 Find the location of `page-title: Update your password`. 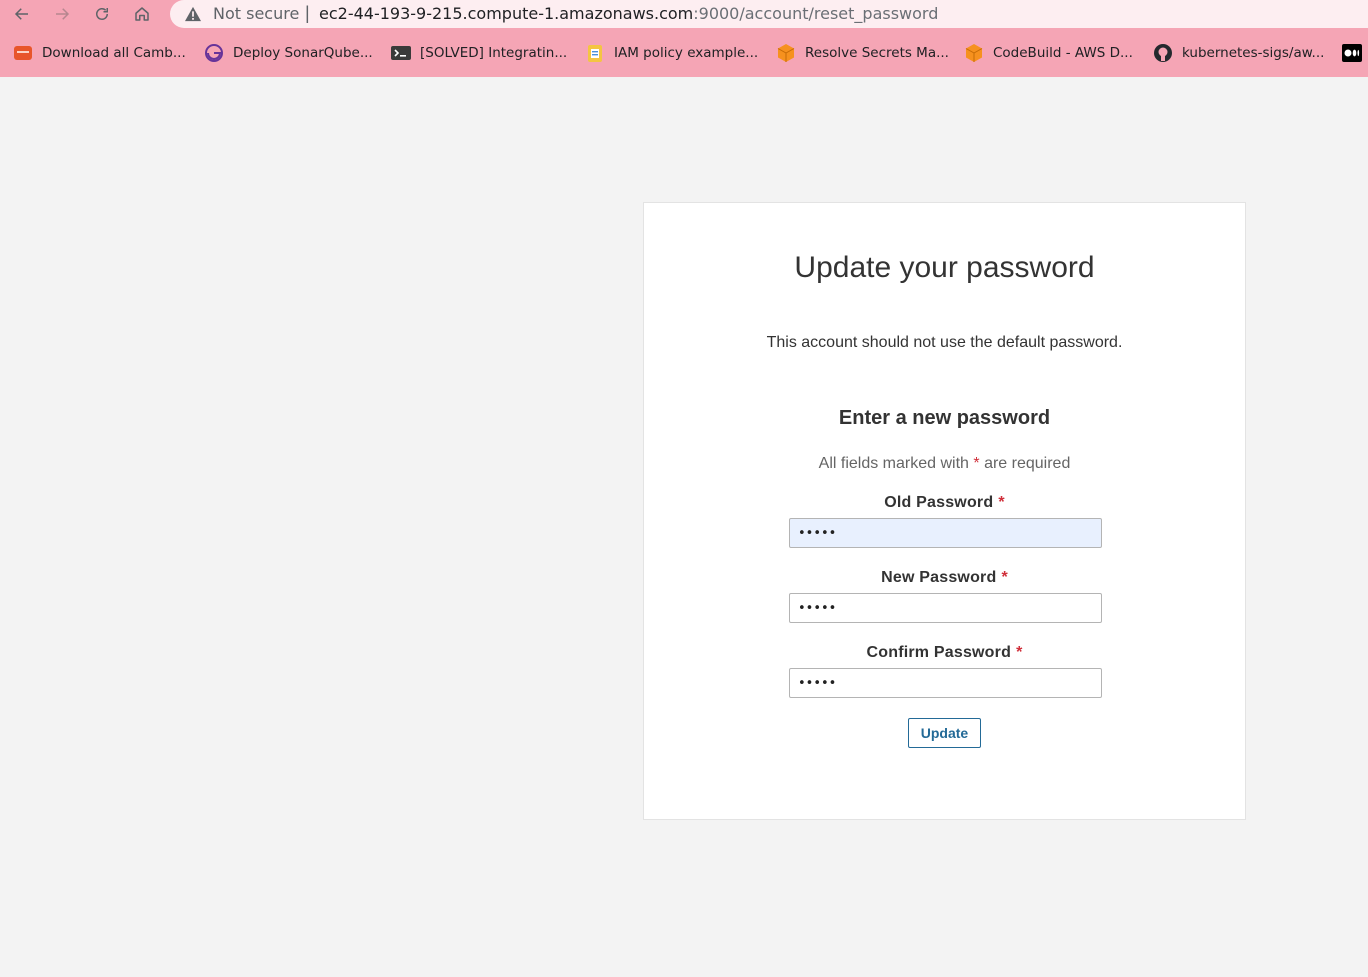

page-title: Update your password is located at coordinates (944, 267).